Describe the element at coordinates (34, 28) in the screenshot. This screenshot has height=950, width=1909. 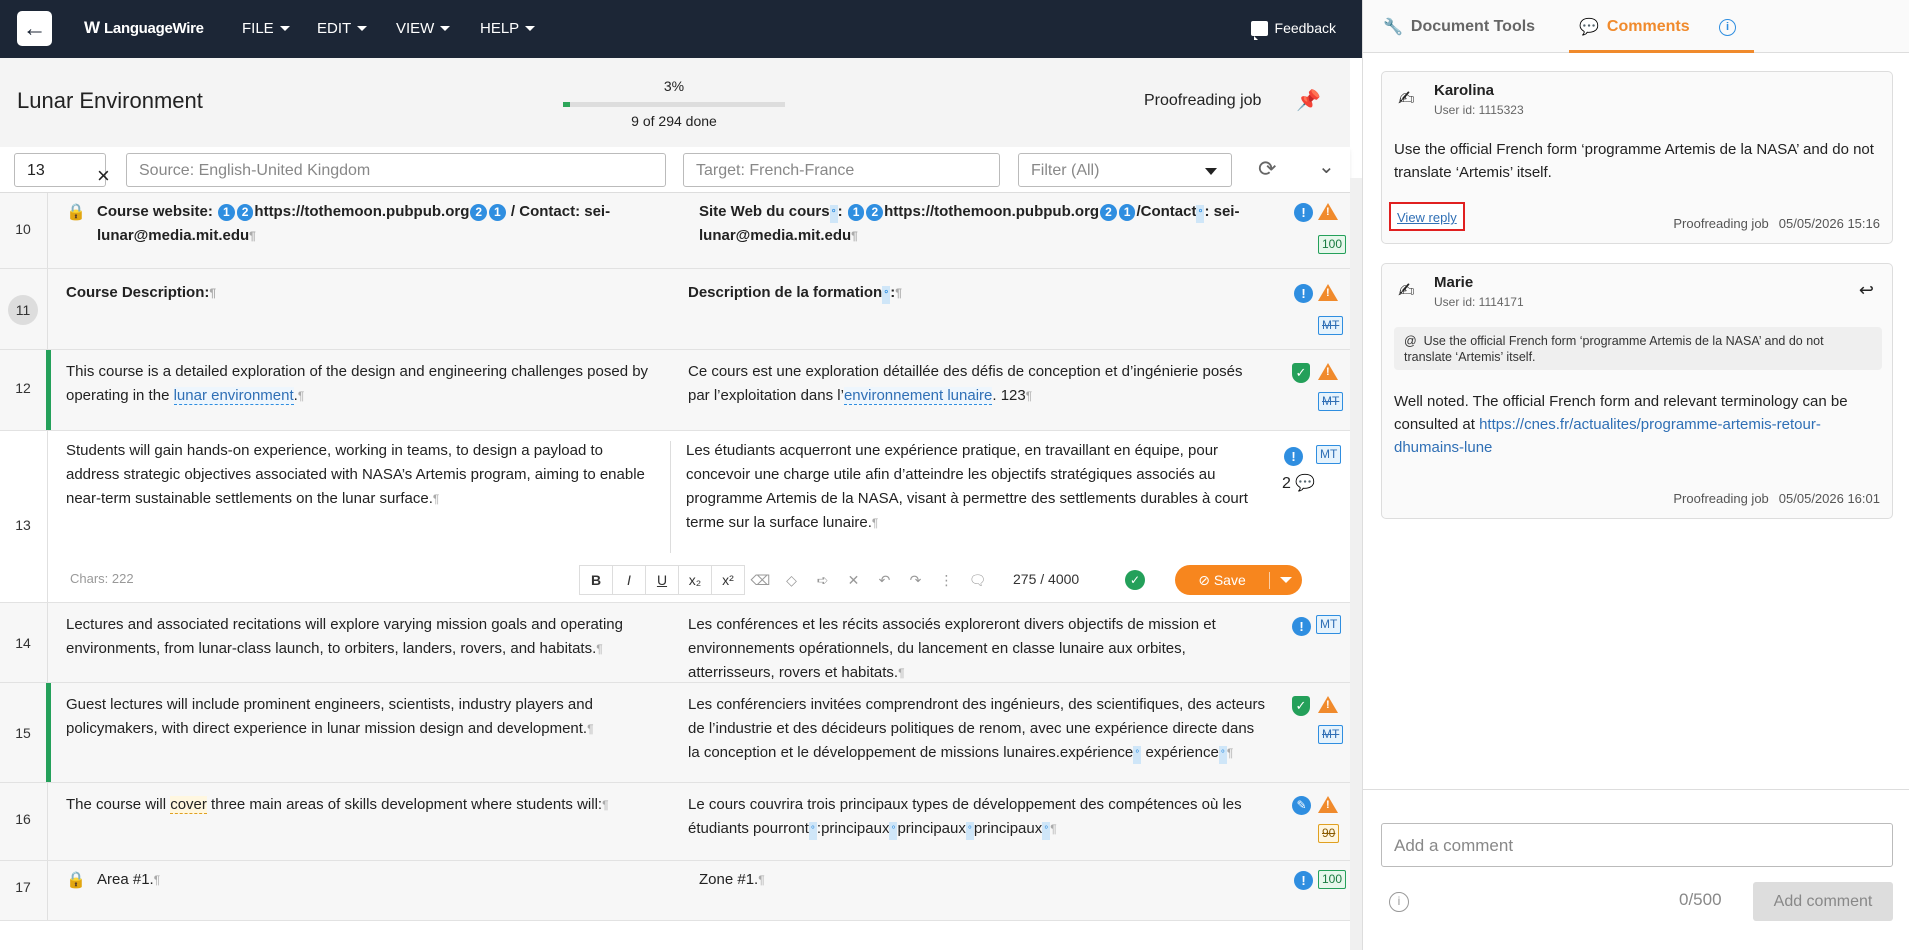
I see `back-button: ←` at that location.